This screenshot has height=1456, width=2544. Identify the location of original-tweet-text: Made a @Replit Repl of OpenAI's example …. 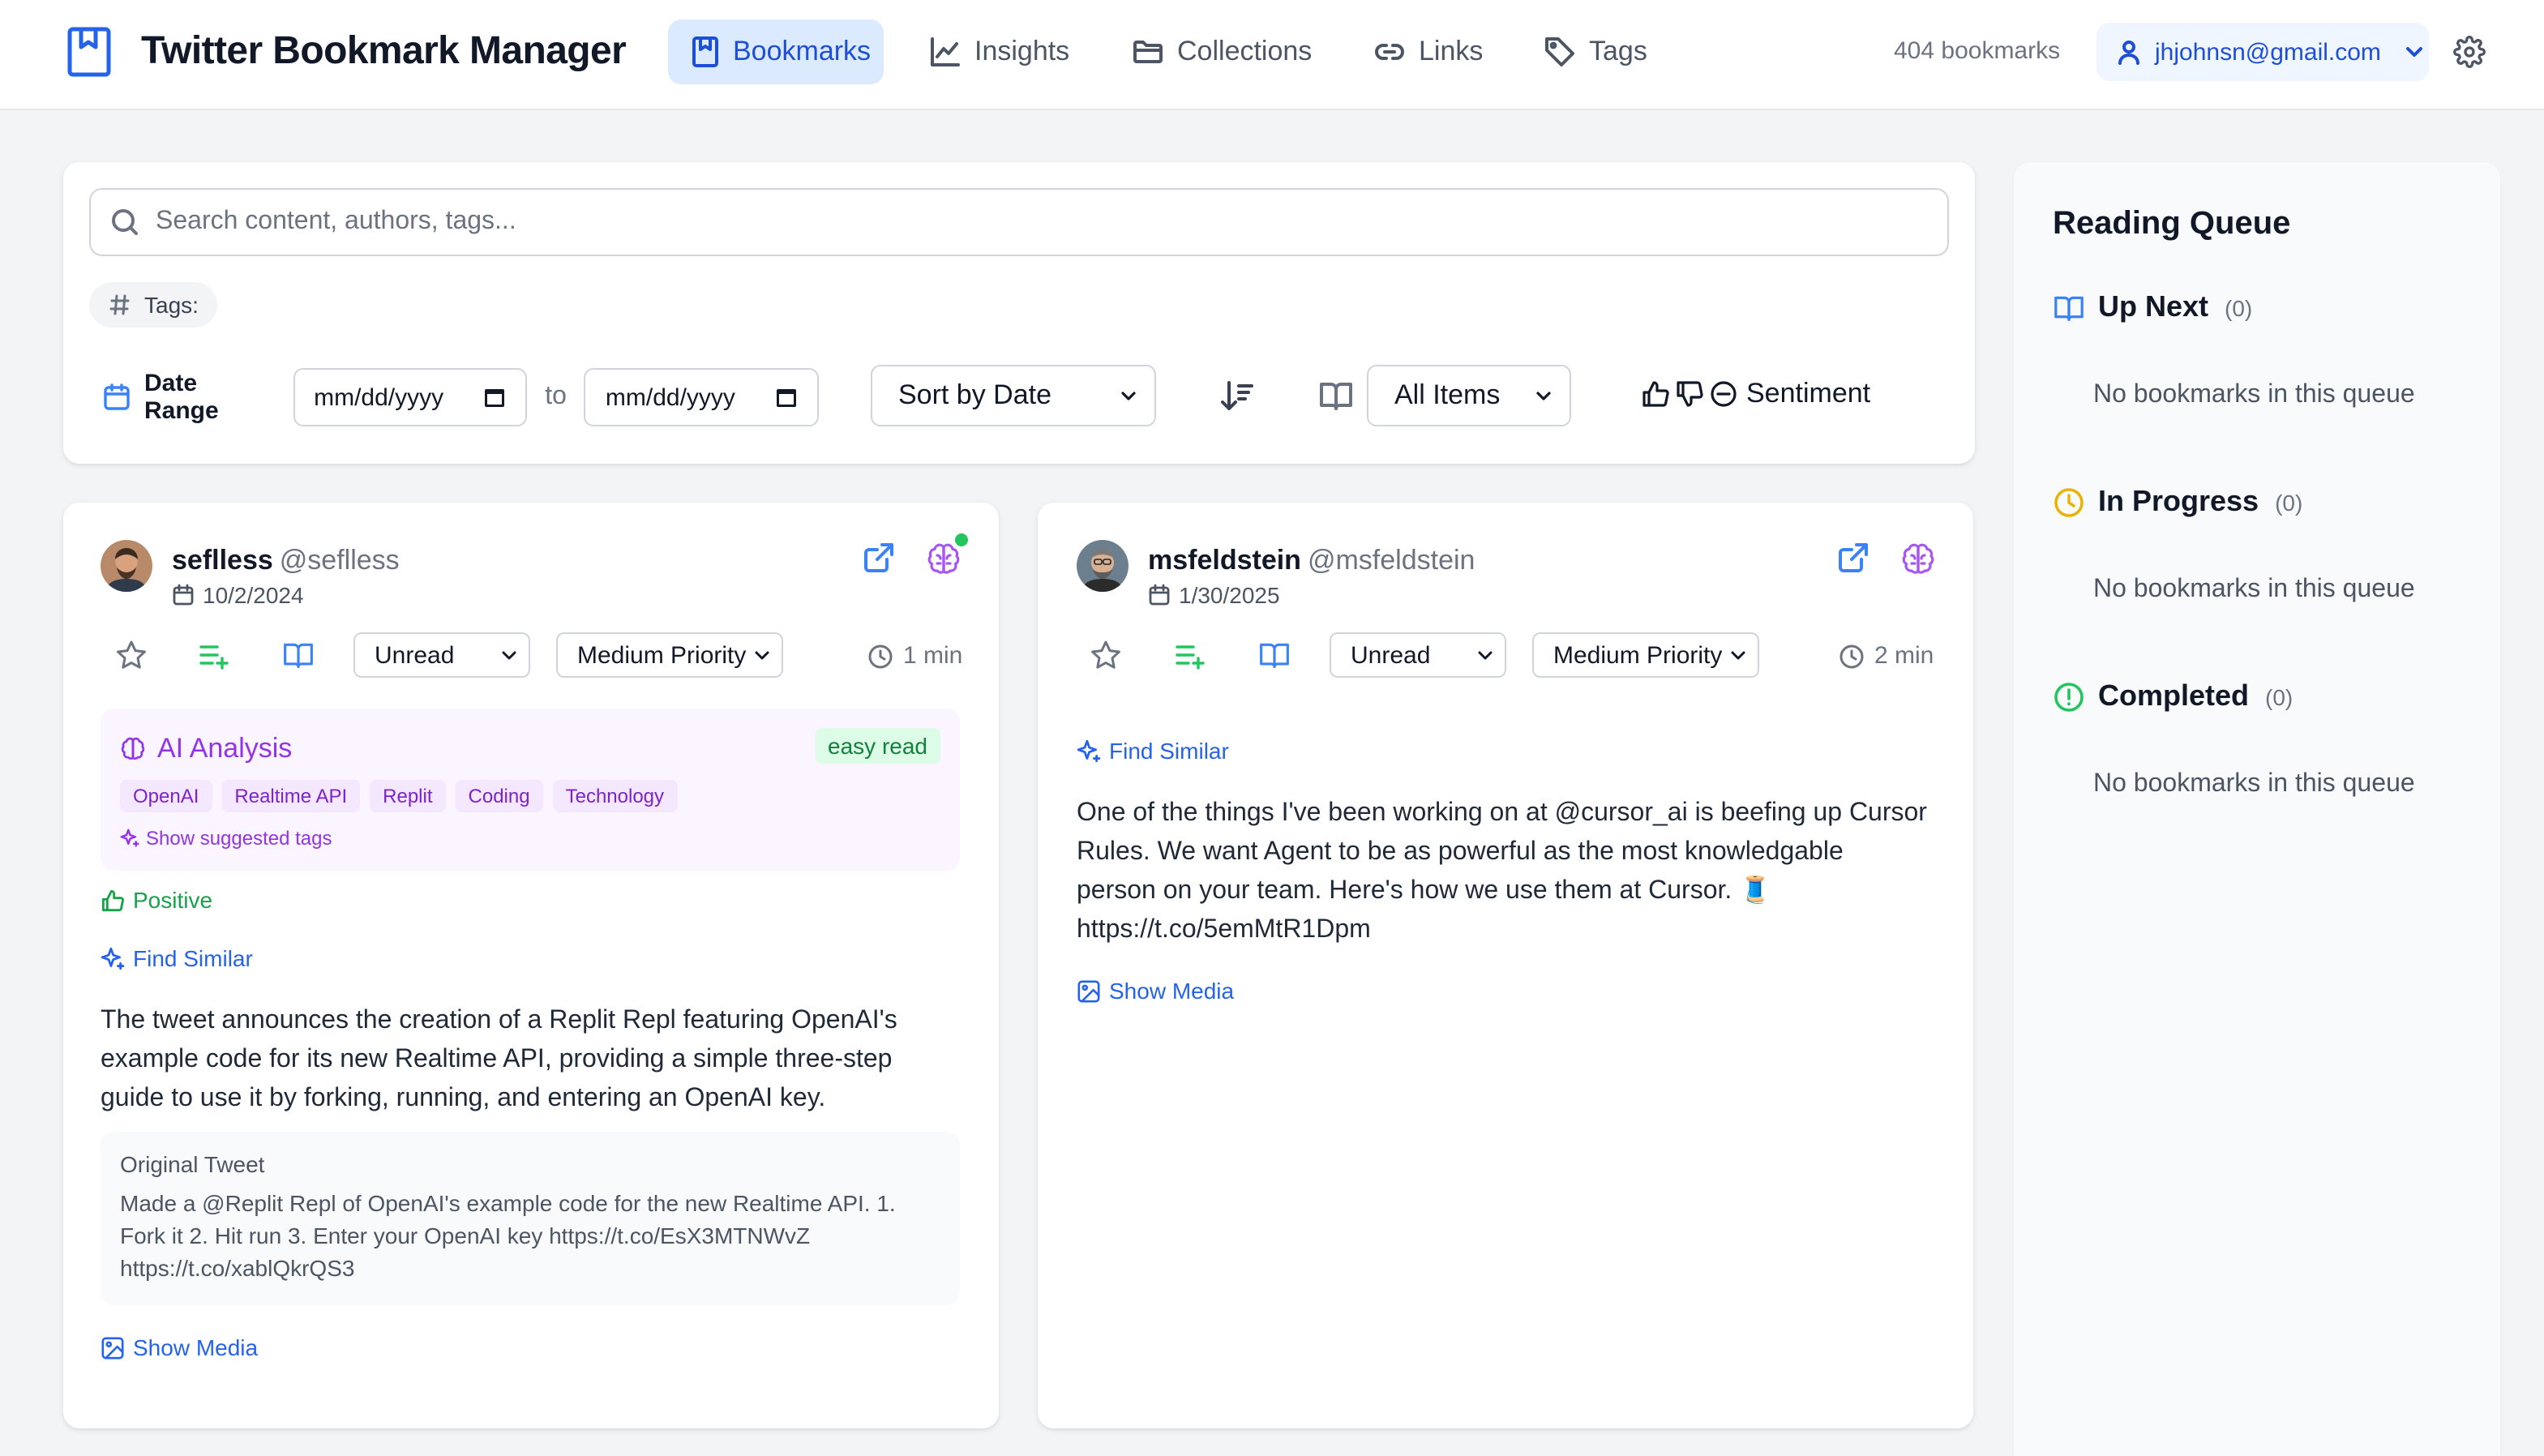
(508, 1236).